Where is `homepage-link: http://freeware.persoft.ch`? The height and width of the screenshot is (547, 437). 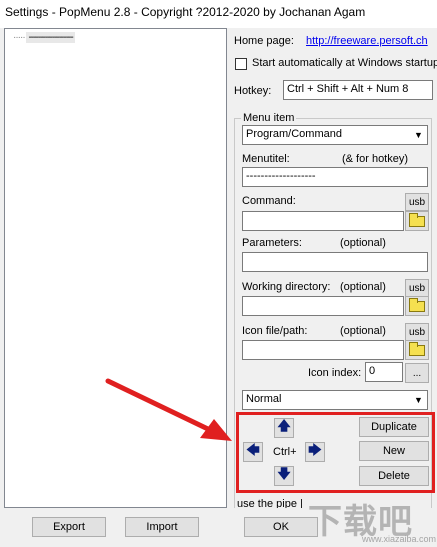
homepage-link: http://freeware.persoft.ch is located at coordinates (367, 41).